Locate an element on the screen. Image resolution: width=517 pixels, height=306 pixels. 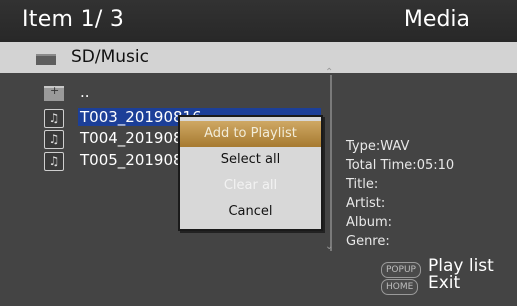
exit-label: Exit is located at coordinates (444, 283).